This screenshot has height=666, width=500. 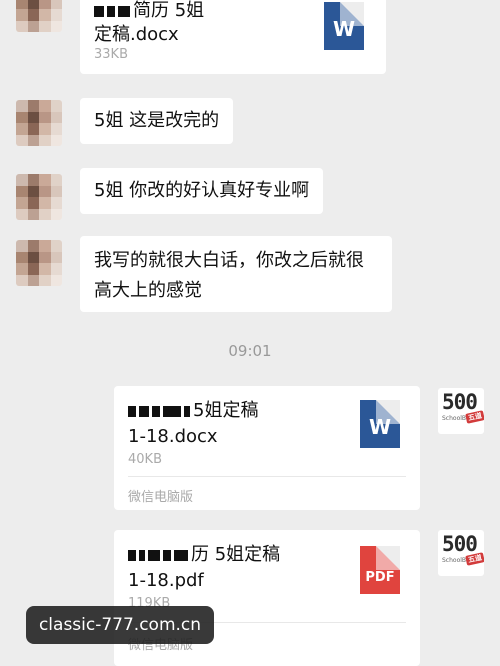 What do you see at coordinates (173, 436) in the screenshot?
I see `file-name-line2: 1-18.docx` at bounding box center [173, 436].